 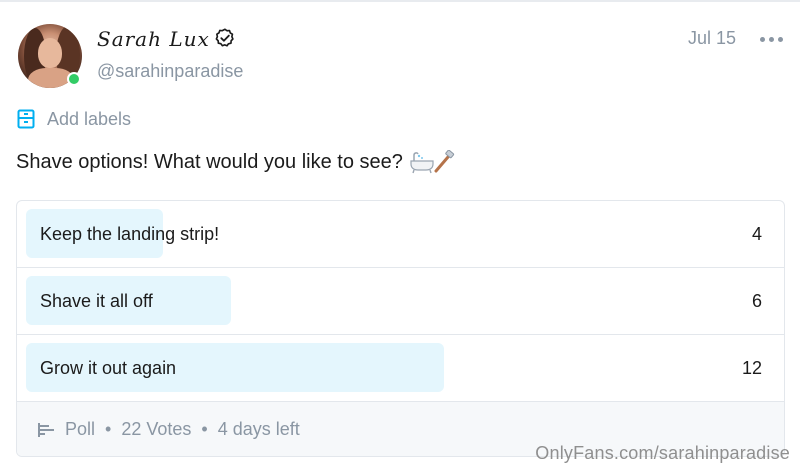 What do you see at coordinates (130, 234) in the screenshot?
I see `poll-option-label: Keep the landing strip!` at bounding box center [130, 234].